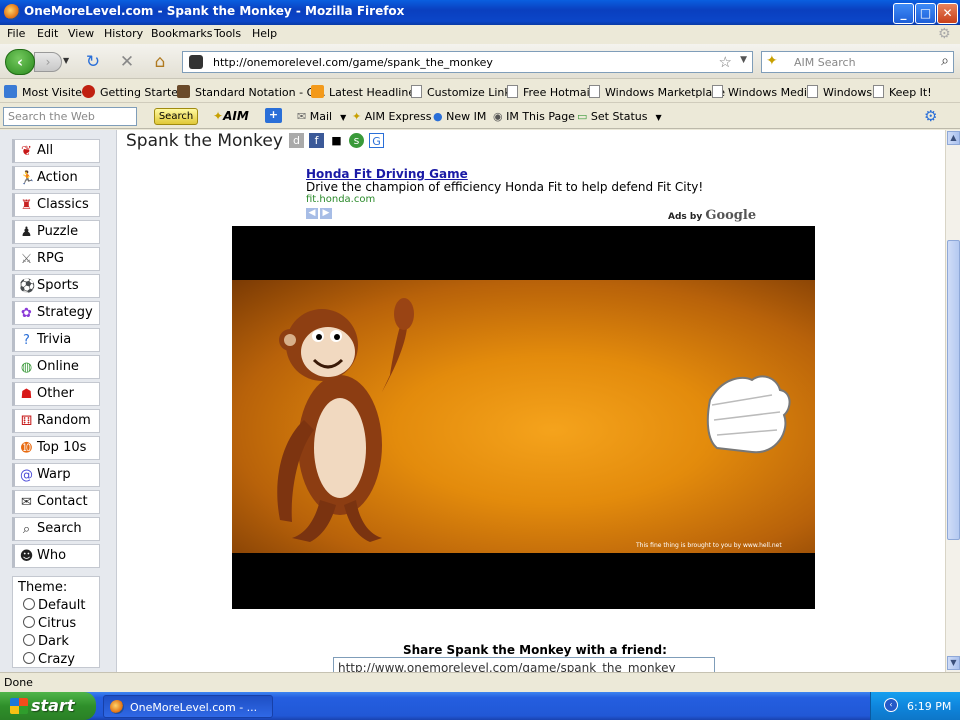 The width and height of the screenshot is (960, 720). I want to click on stop-icon: ✕, so click(127, 63).